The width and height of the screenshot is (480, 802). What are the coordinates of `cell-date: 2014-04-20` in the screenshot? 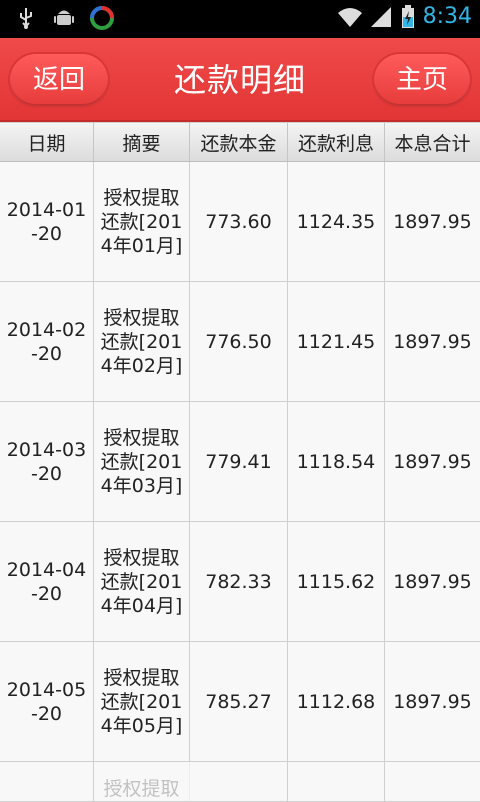 It's located at (47, 581).